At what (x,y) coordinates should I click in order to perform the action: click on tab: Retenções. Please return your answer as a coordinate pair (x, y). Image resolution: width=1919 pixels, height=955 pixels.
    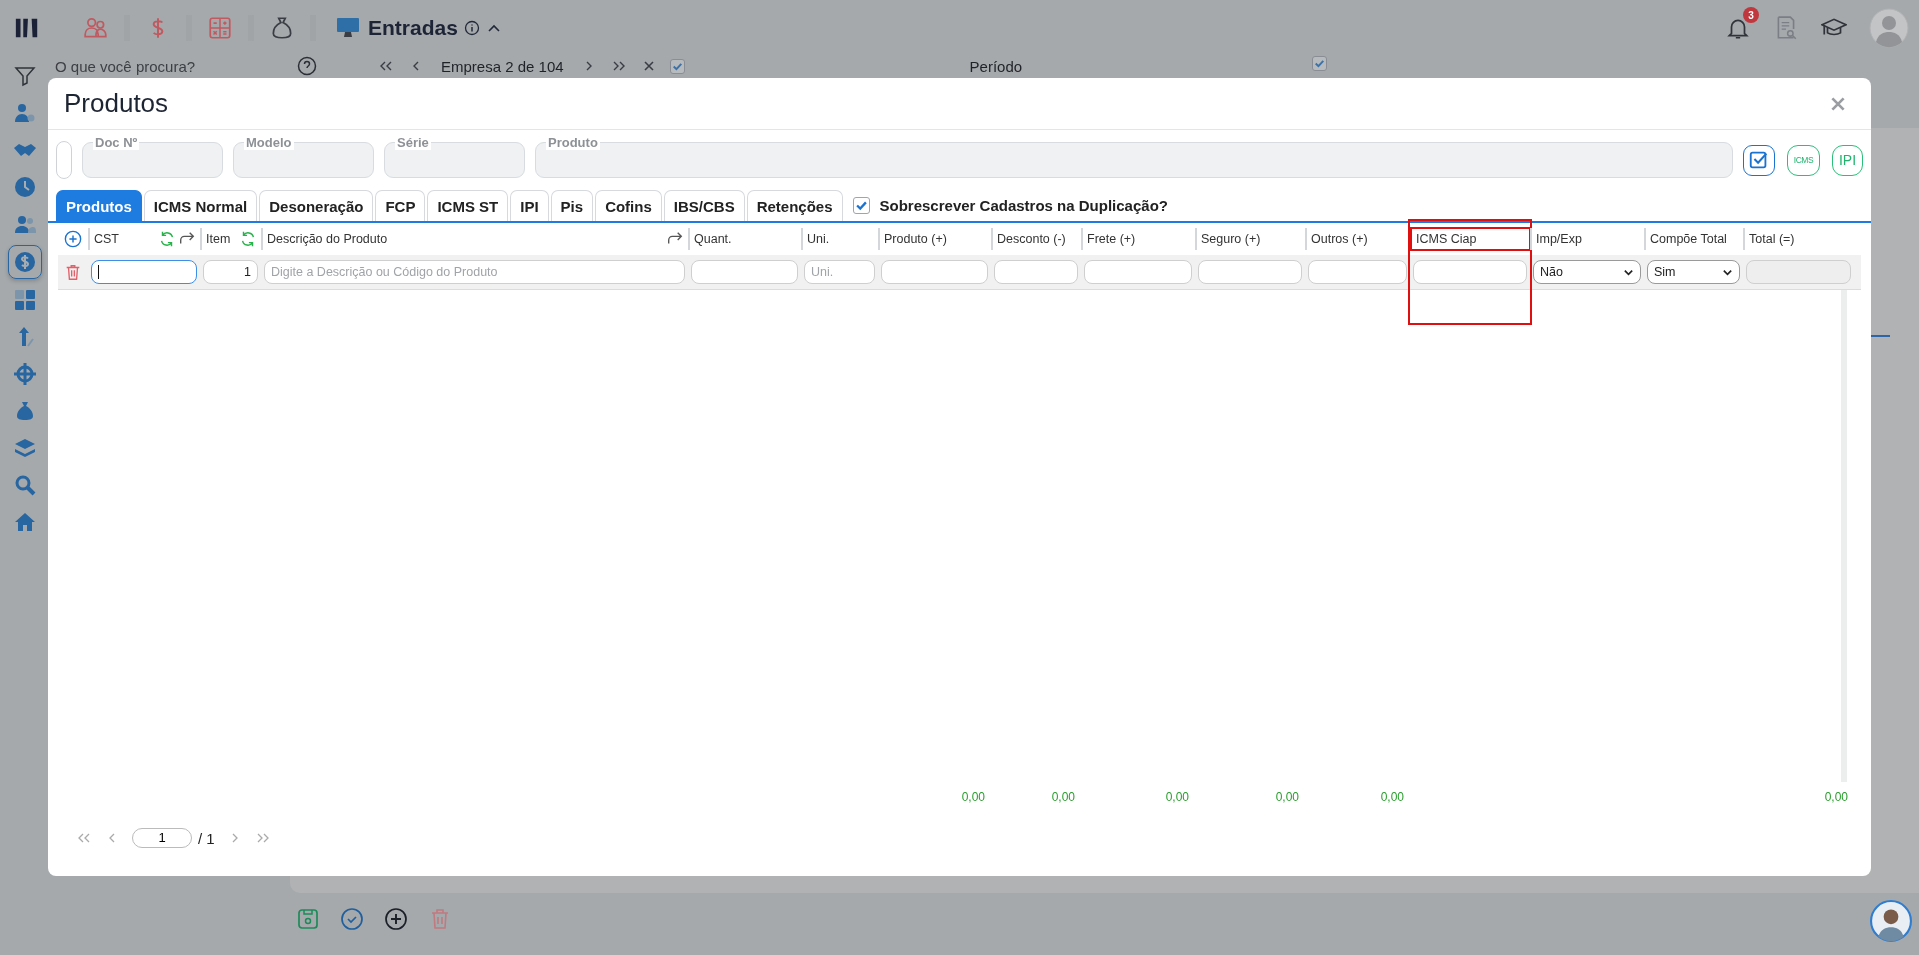
    Looking at the image, I should click on (794, 205).